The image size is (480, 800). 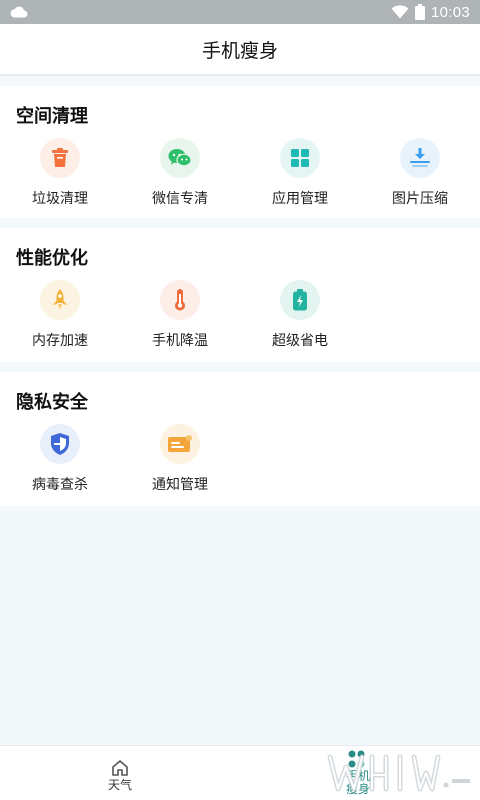 What do you see at coordinates (180, 485) in the screenshot?
I see `feature-label: 通知管理` at bounding box center [180, 485].